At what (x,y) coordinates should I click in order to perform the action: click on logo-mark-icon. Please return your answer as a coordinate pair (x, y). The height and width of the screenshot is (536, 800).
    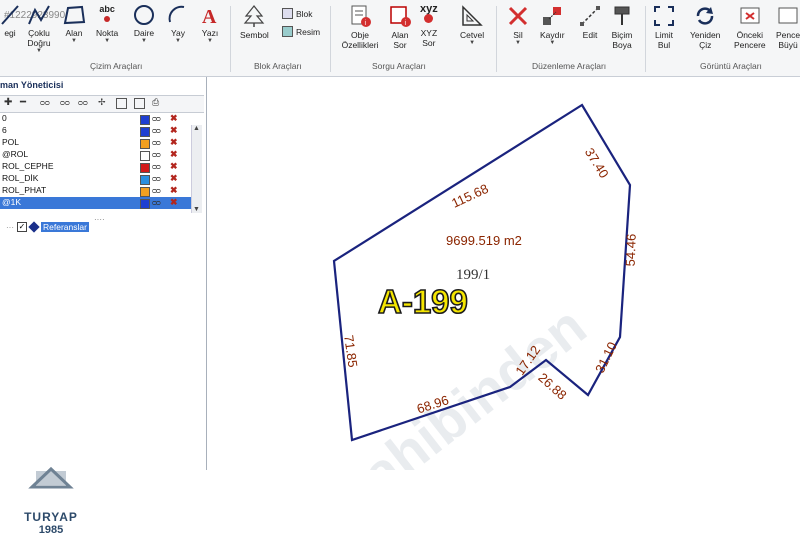
    Looking at the image, I should click on (51, 477).